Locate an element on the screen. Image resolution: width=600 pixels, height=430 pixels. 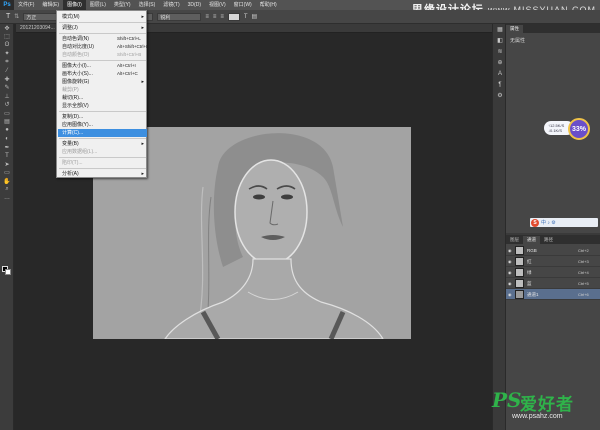
gradient-tool-icon: ▤ is located at coordinates (7, 122).